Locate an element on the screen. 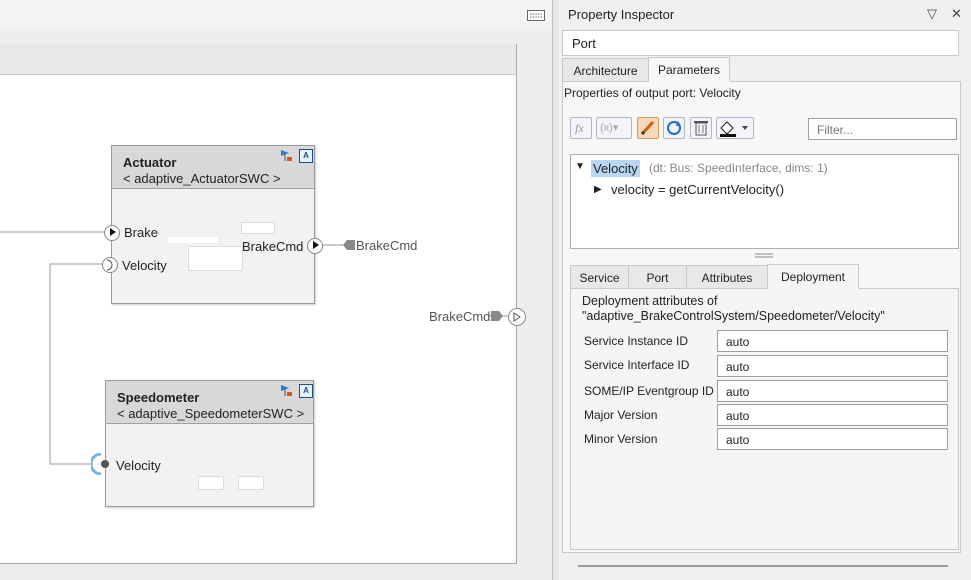  add-variable-icon: (x)▾ is located at coordinates (609, 128).